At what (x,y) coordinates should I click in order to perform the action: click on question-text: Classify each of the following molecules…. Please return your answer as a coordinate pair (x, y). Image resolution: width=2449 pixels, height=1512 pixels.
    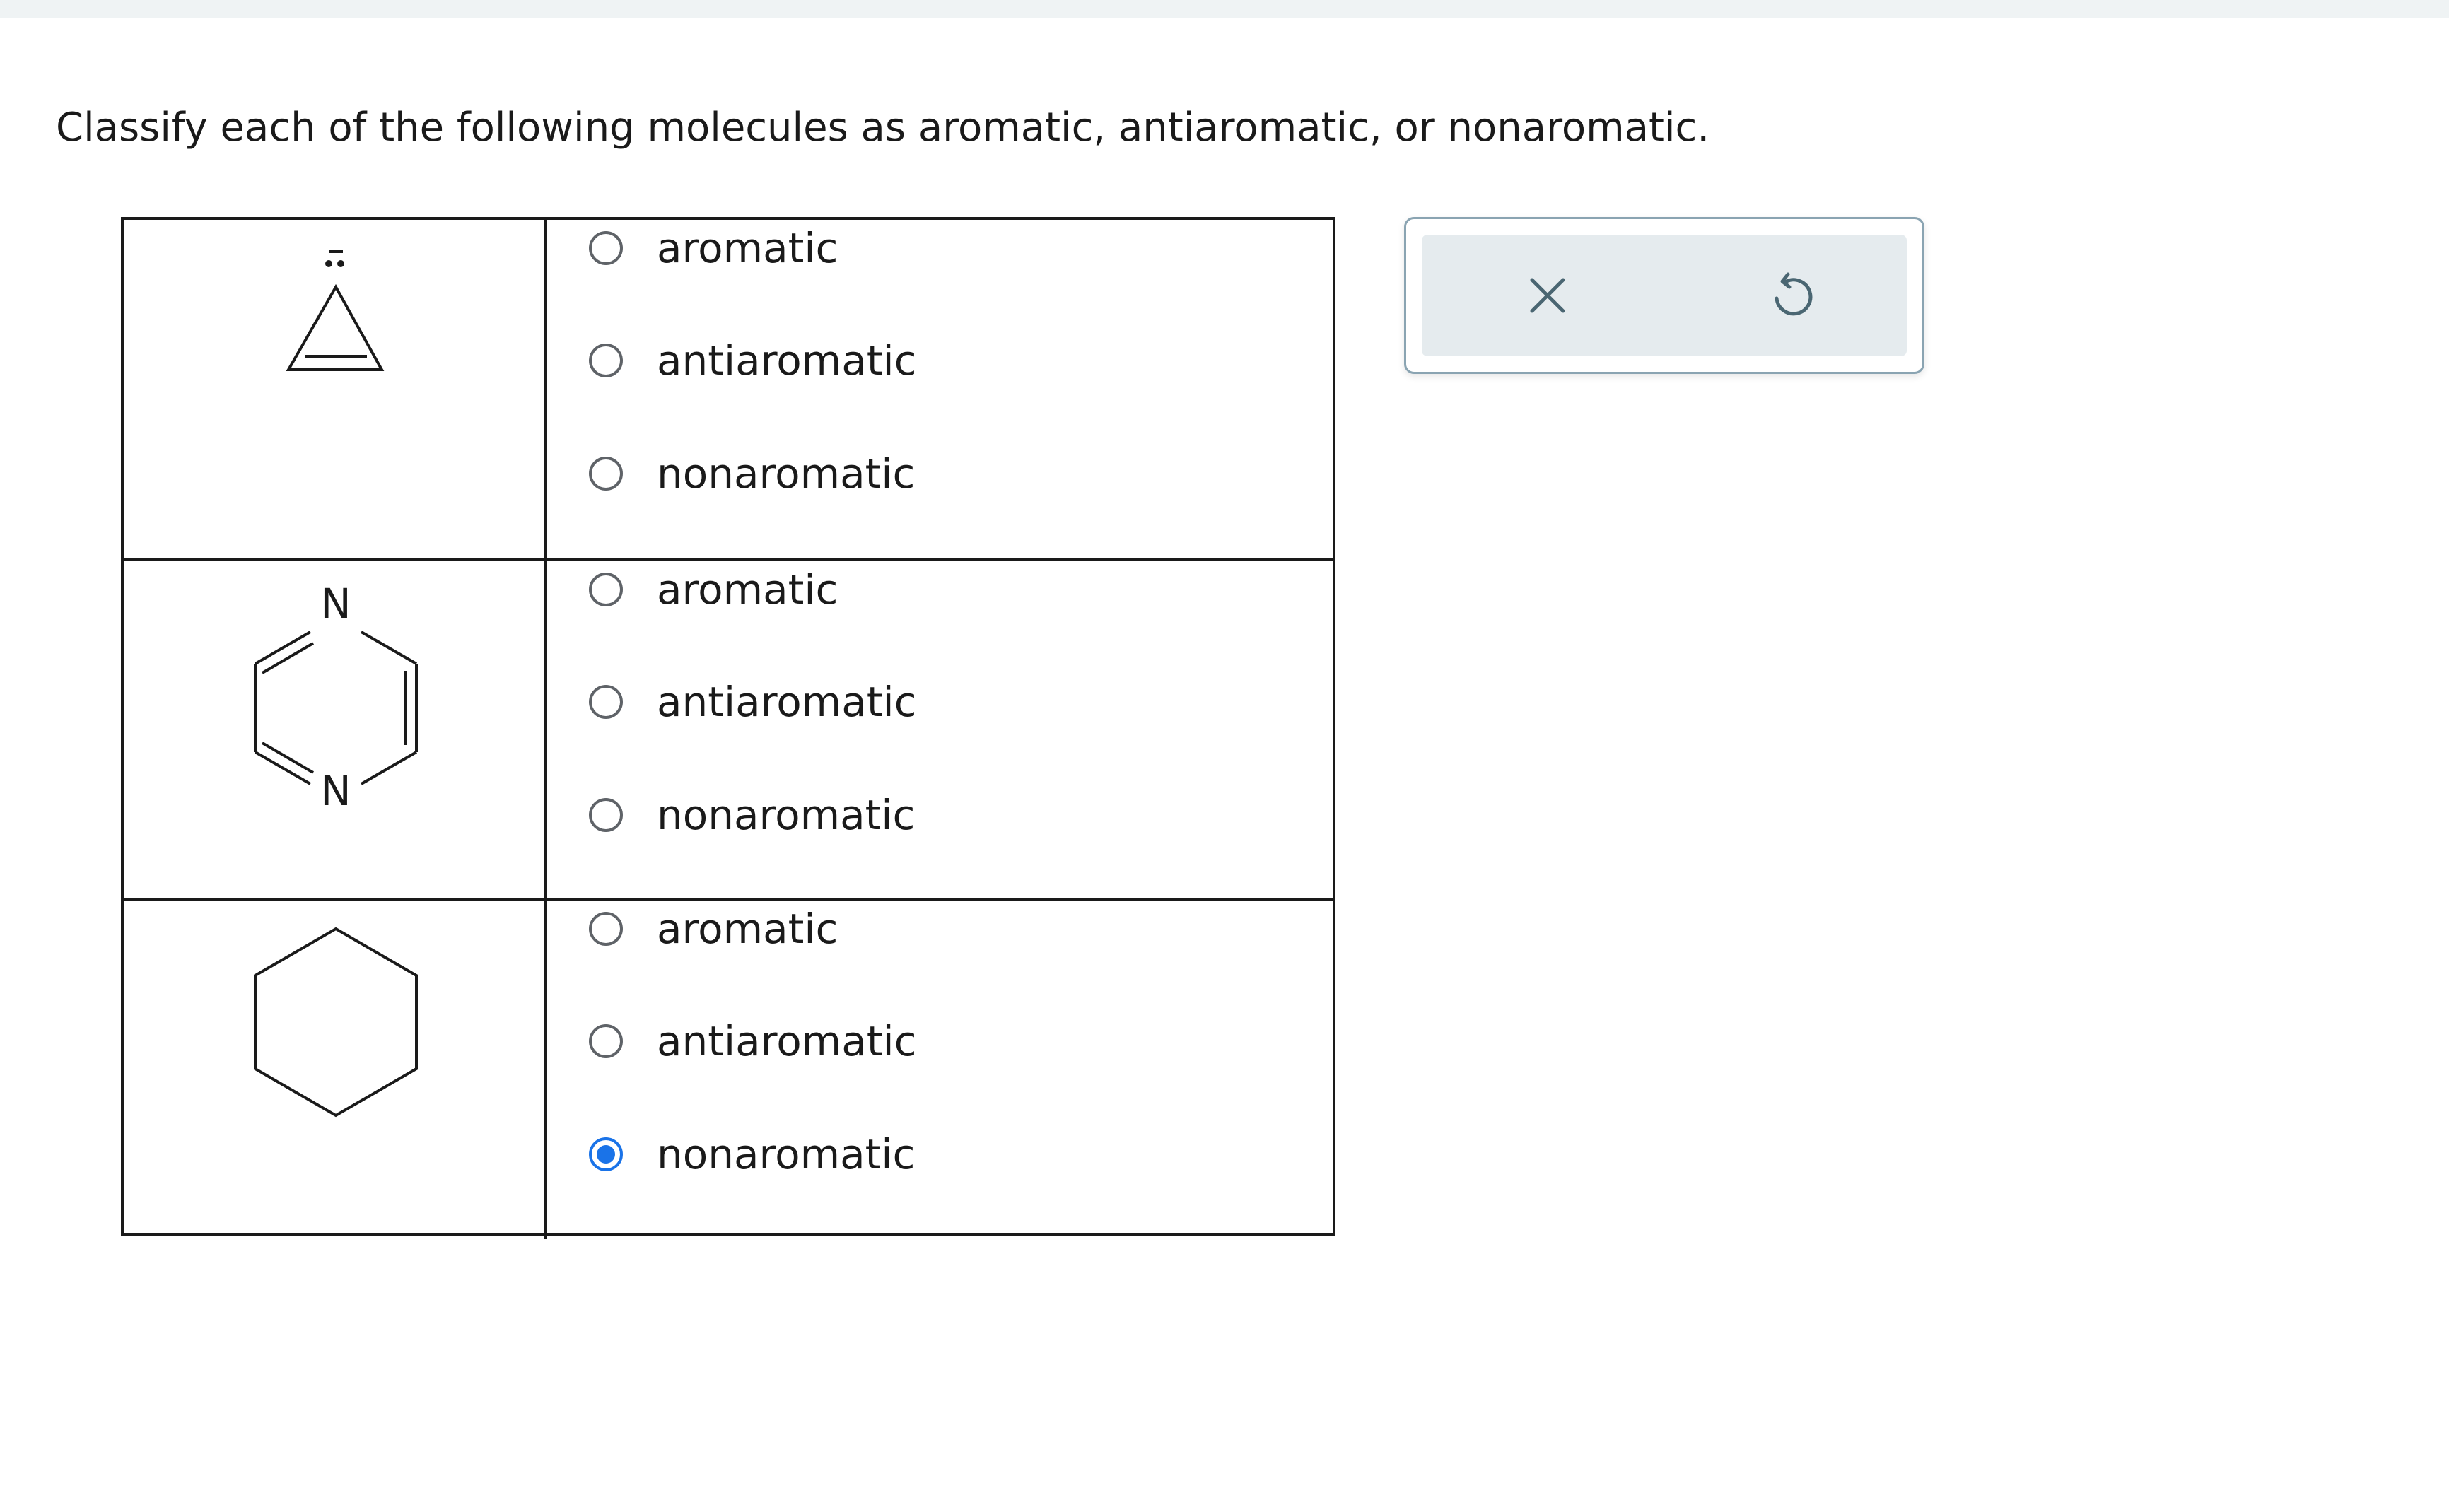
    Looking at the image, I should click on (883, 128).